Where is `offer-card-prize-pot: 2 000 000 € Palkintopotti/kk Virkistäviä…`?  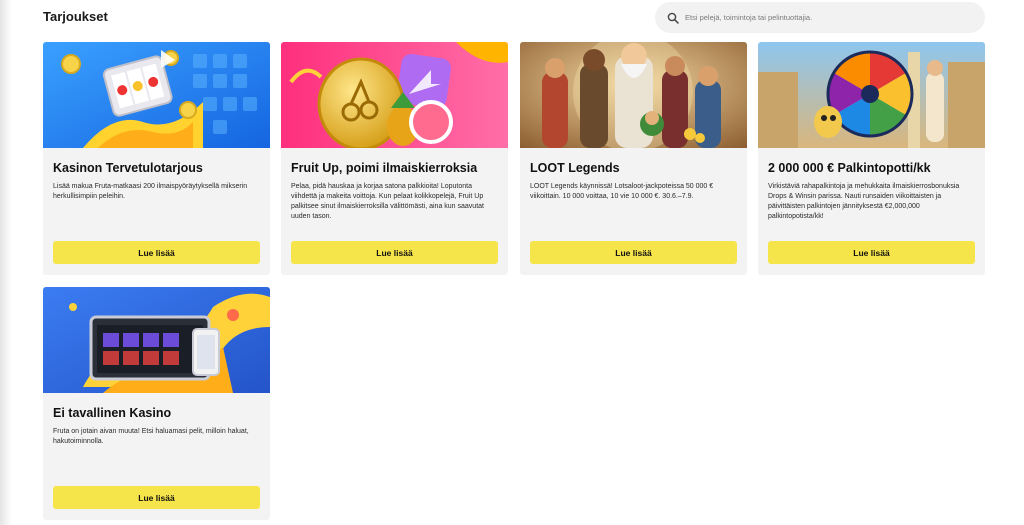
offer-card-prize-pot: 2 000 000 € Palkintopotti/kk Virkistäviä… is located at coordinates (871, 158).